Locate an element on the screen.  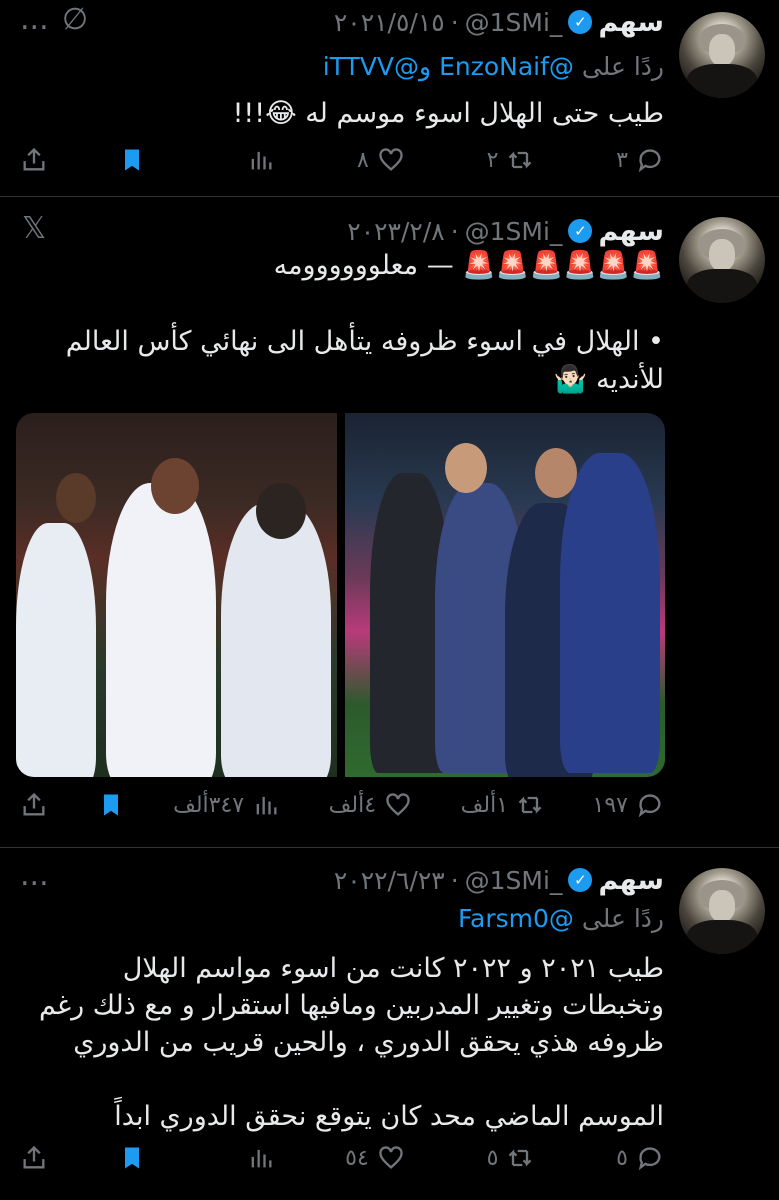
like-count: ٤ألف is located at coordinates (352, 805).